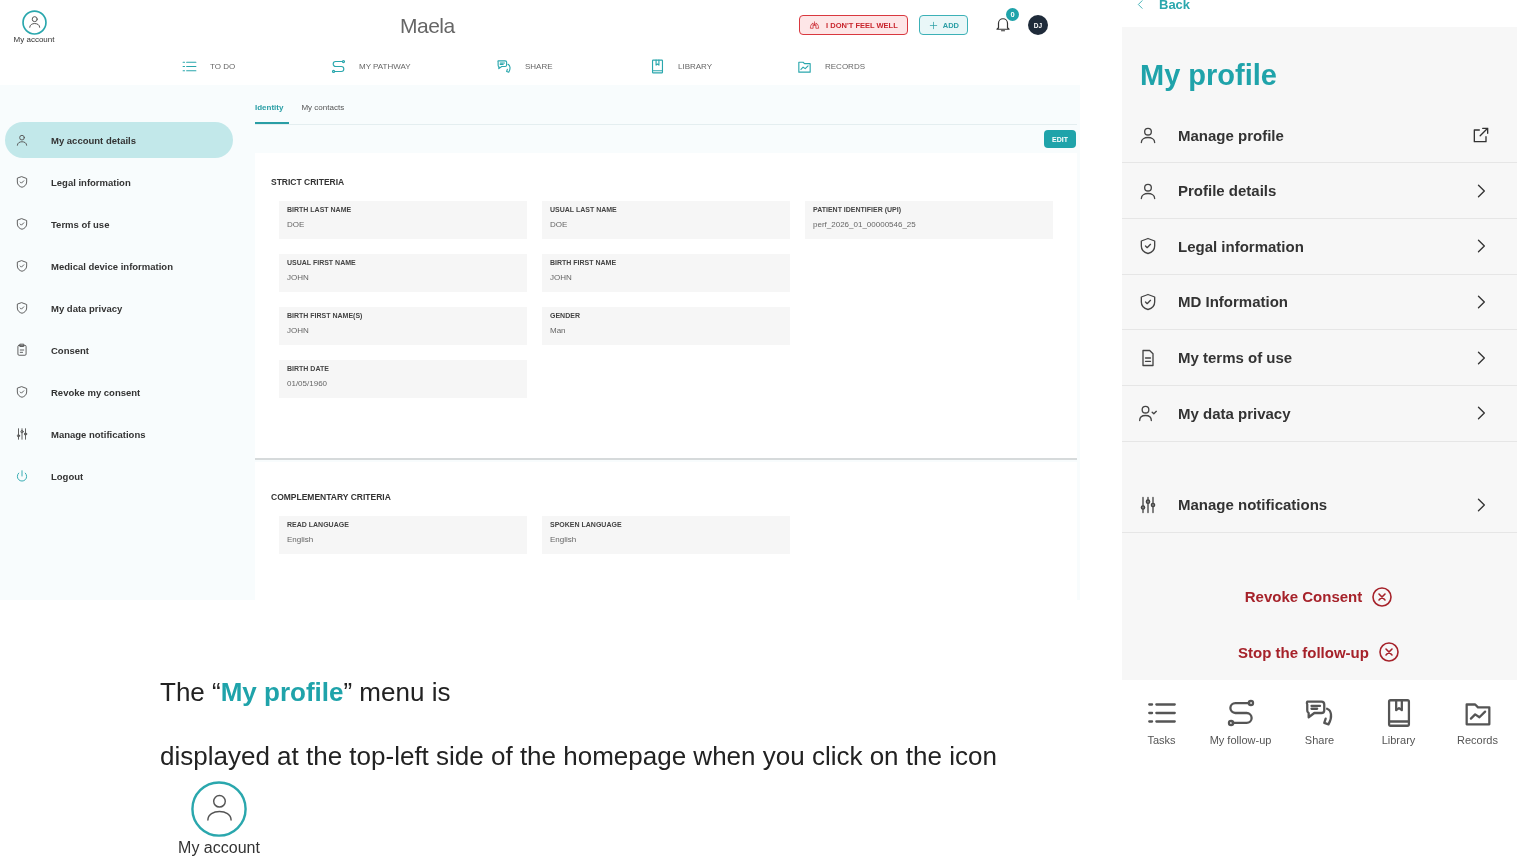 The image size is (1523, 863). I want to click on sidebar-item: Legal information, so click(119, 182).